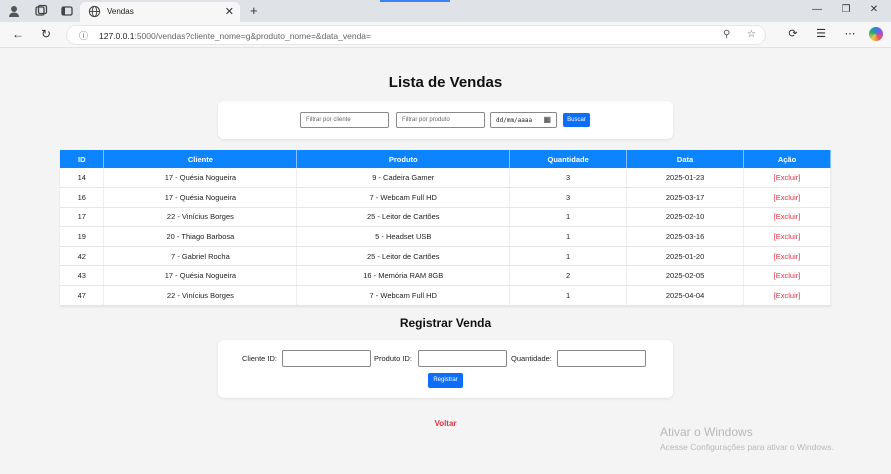  Describe the element at coordinates (82, 236) in the screenshot. I see `cell-id: 19` at that location.